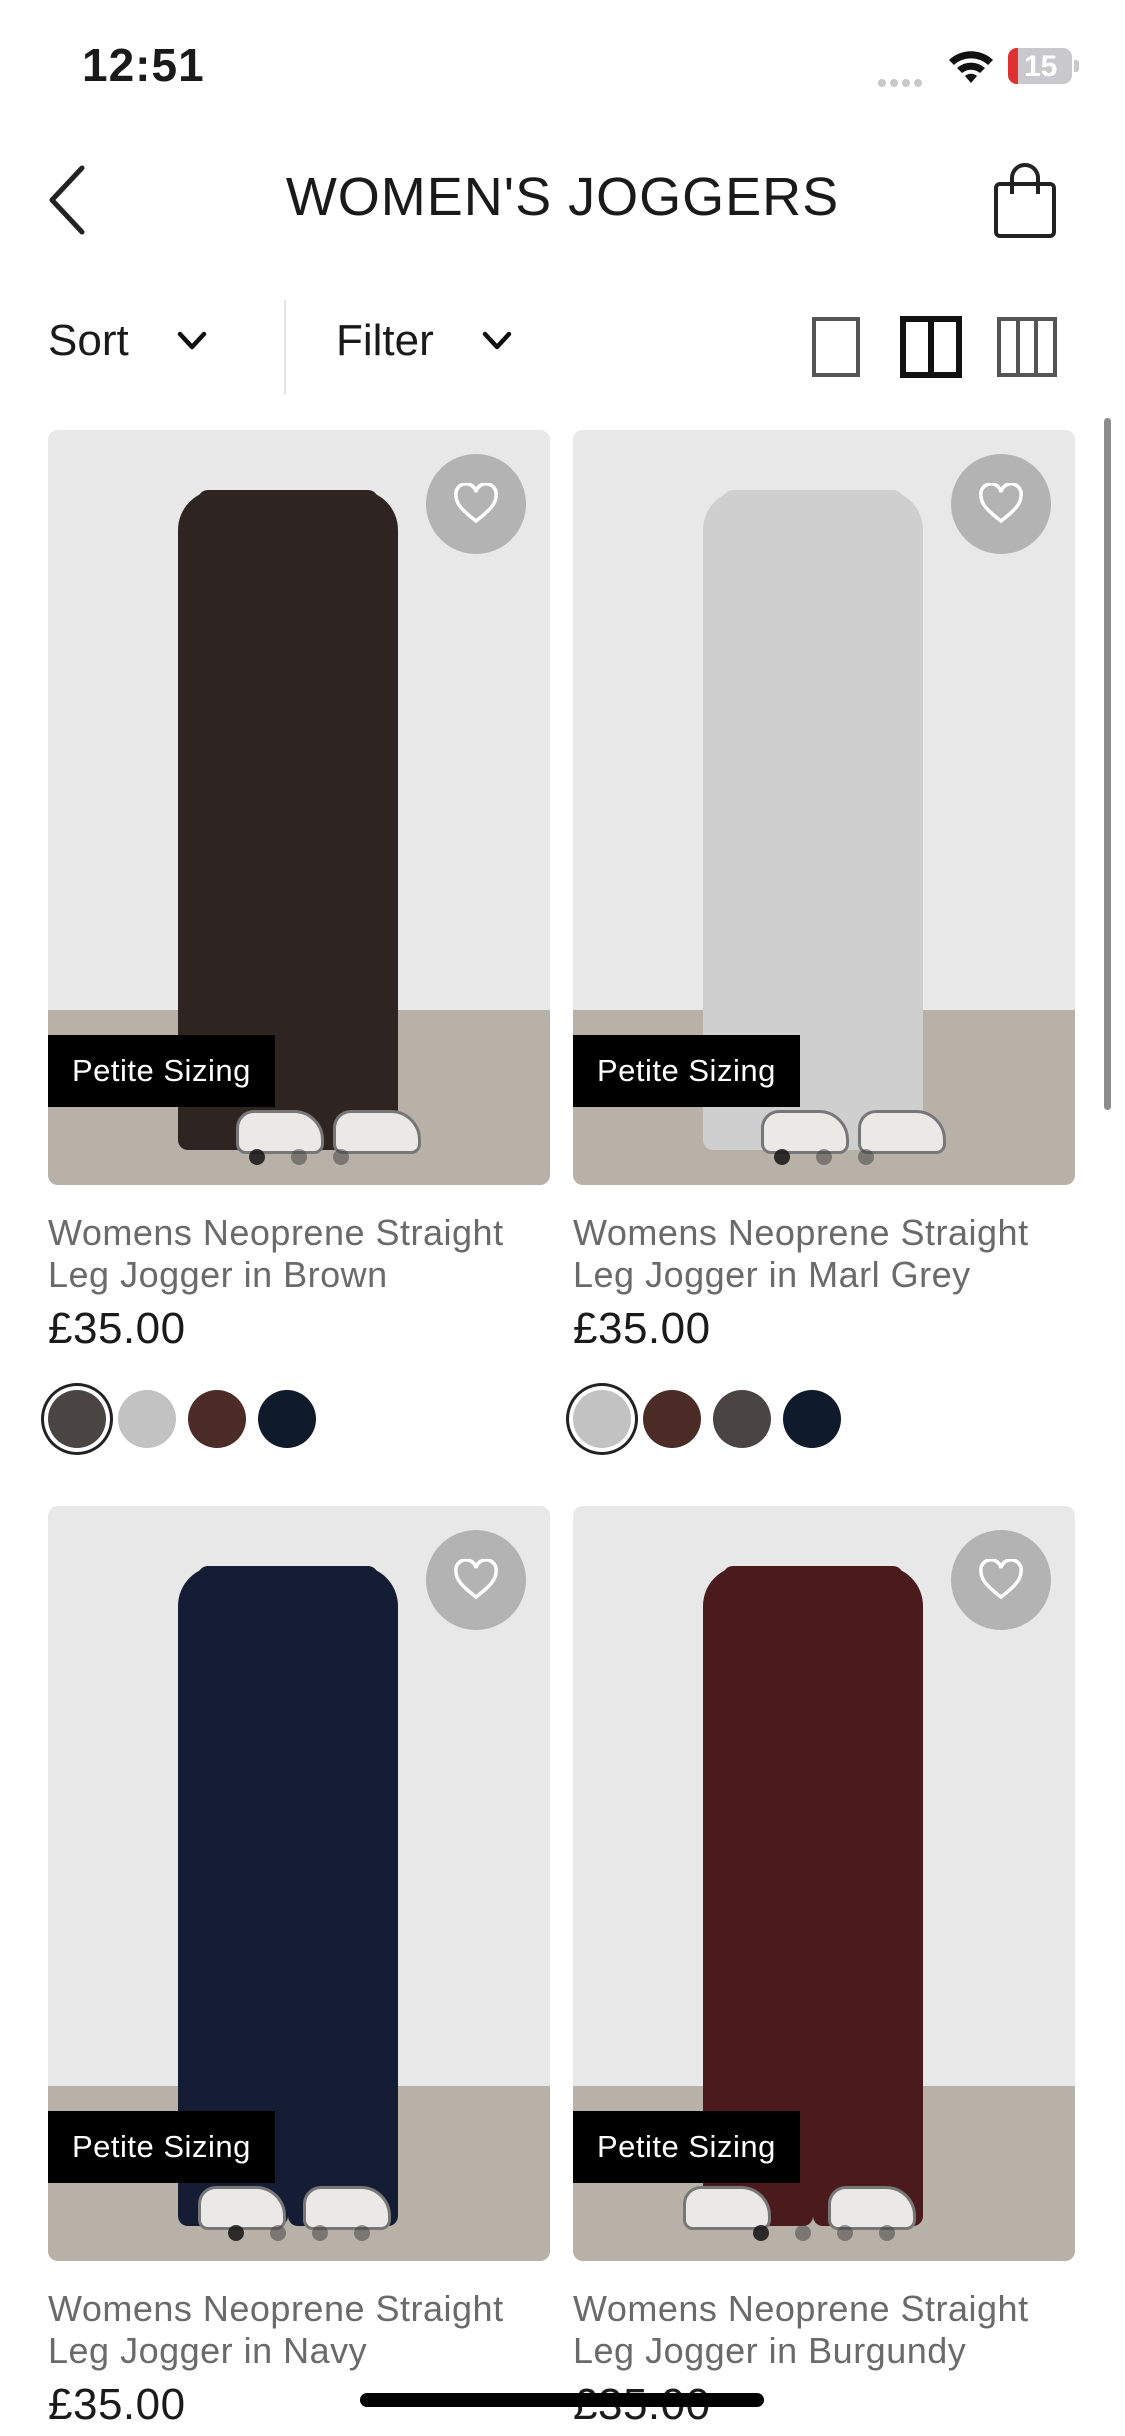 Image resolution: width=1125 pixels, height=2436 pixels. What do you see at coordinates (1027, 347) in the screenshot?
I see `three-column-view-icon` at bounding box center [1027, 347].